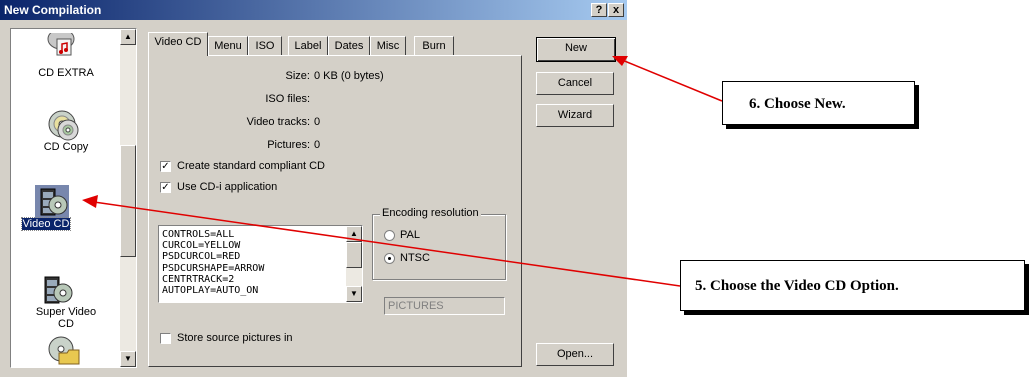  What do you see at coordinates (90, 201) in the screenshot?
I see `arrowhead-video-cd` at bounding box center [90, 201].